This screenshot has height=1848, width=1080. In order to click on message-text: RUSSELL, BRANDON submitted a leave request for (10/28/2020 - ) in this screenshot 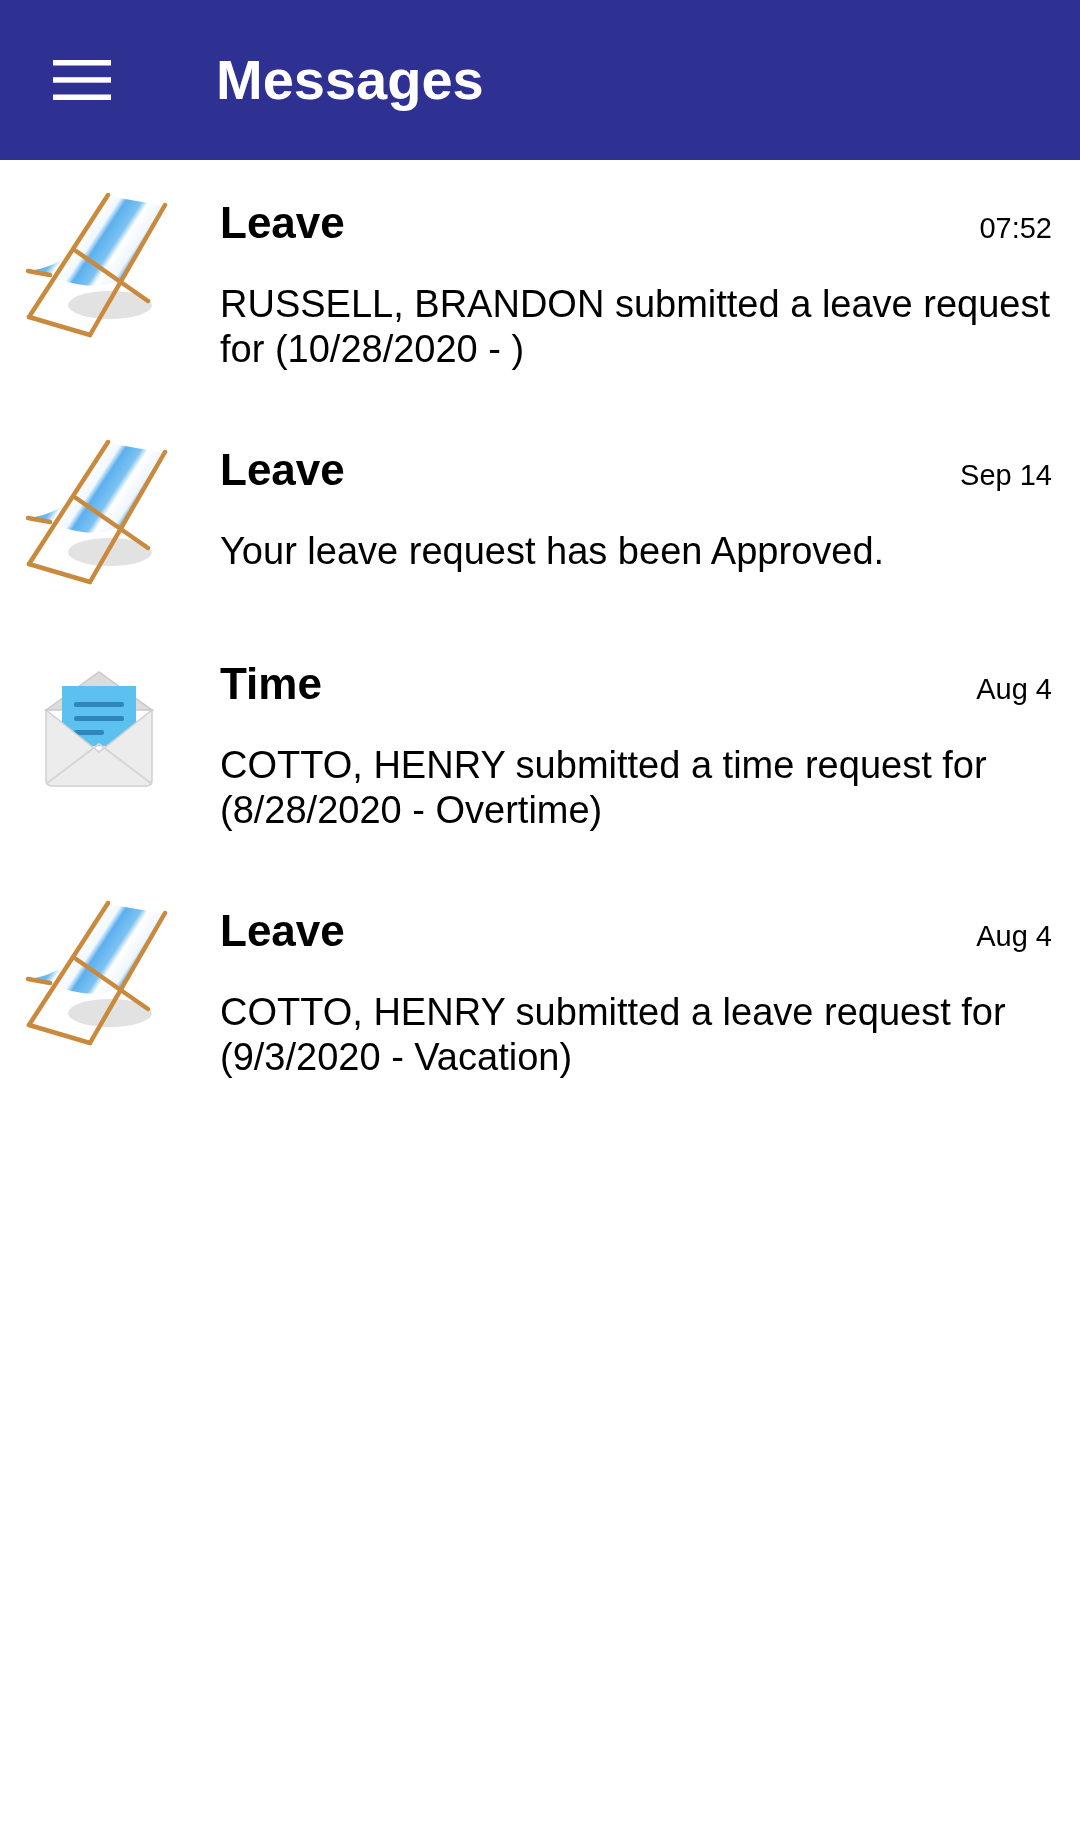, I will do `click(636, 327)`.